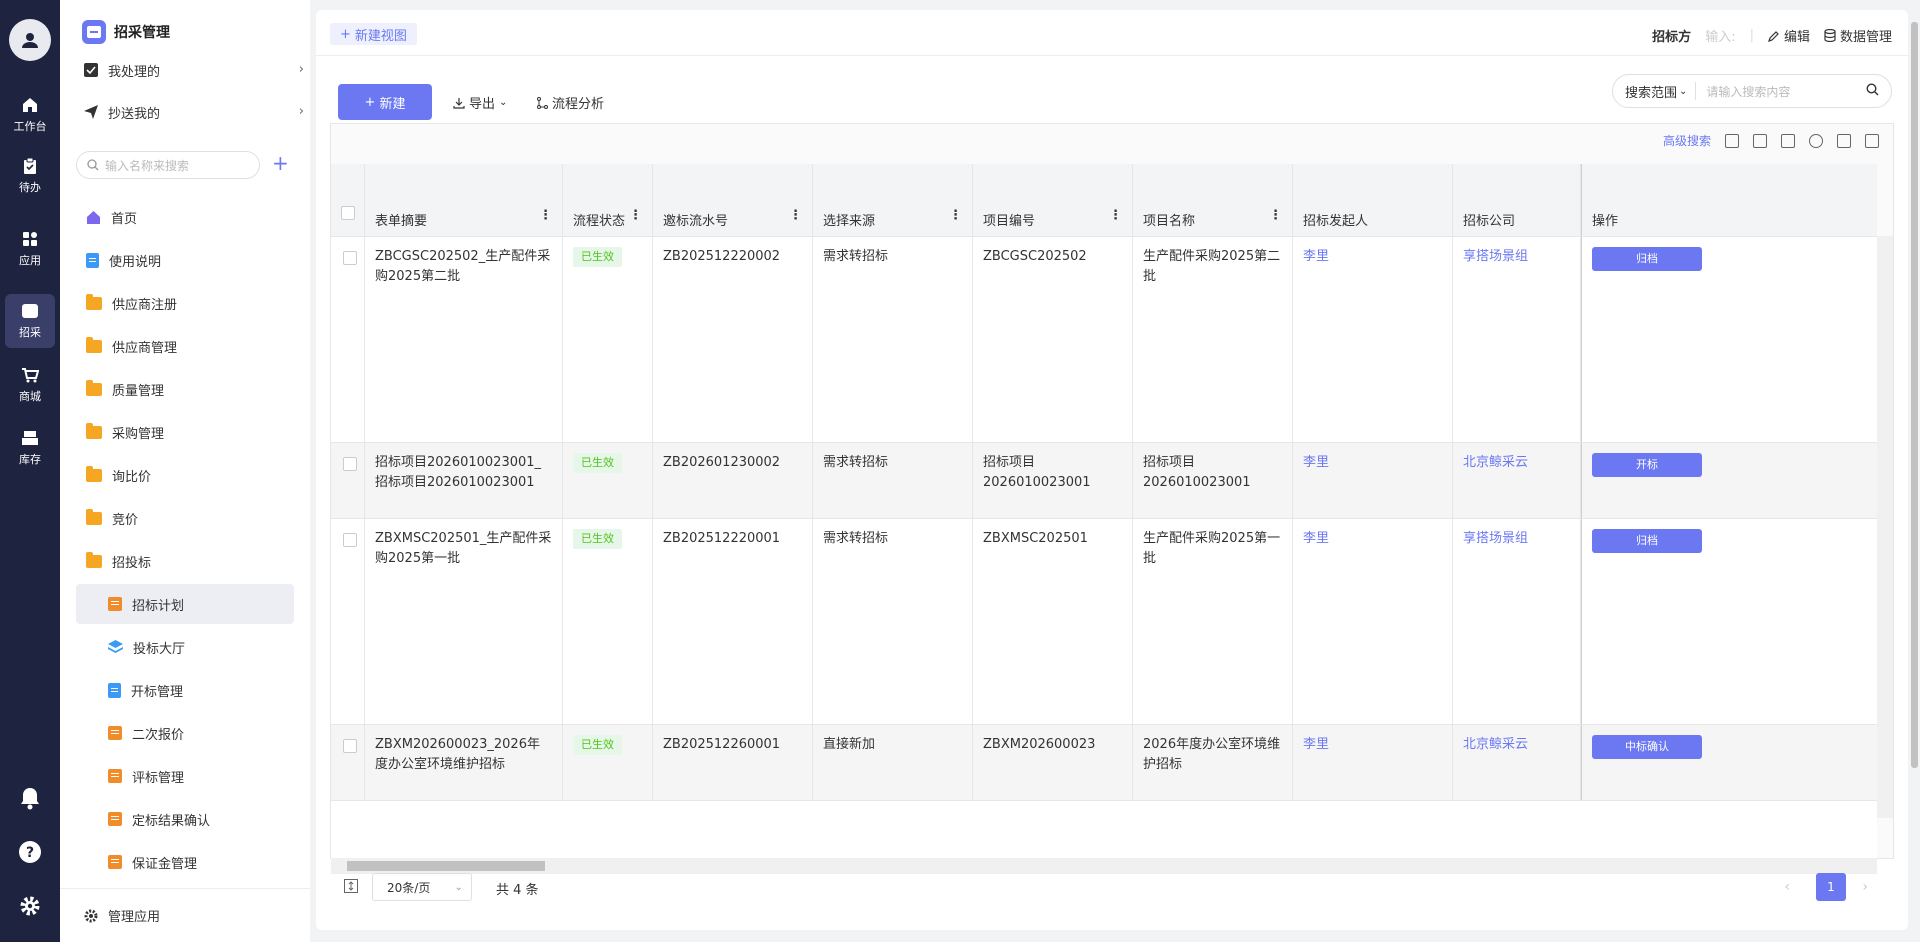  I want to click on nav-supplier-manage: 供应商管理, so click(185, 346).